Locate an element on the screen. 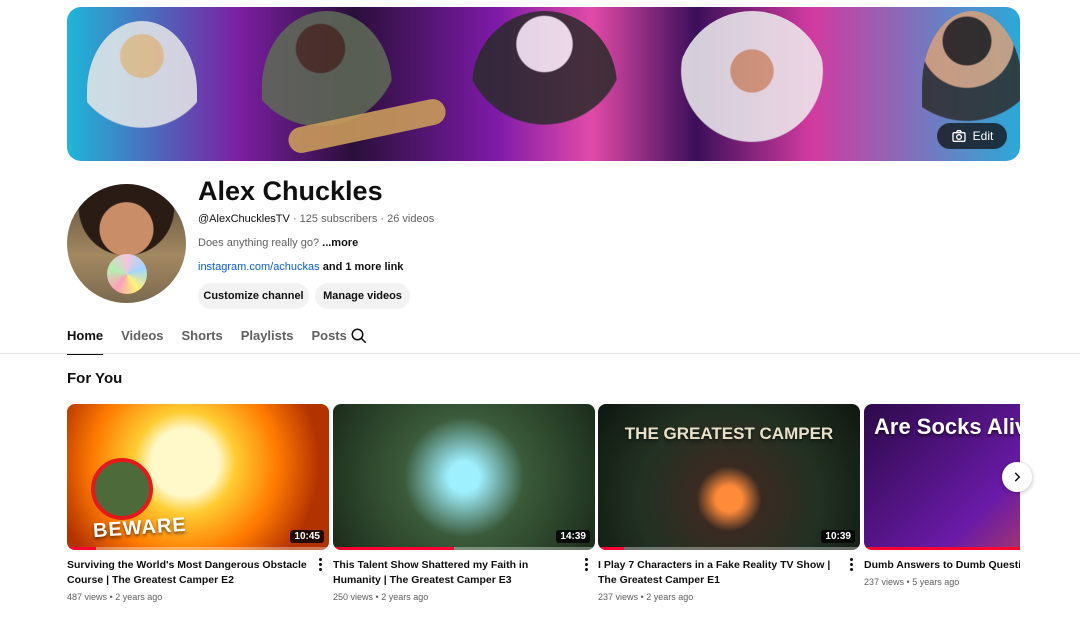  instagram-link: instagram.com/achuckas is located at coordinates (259, 267).